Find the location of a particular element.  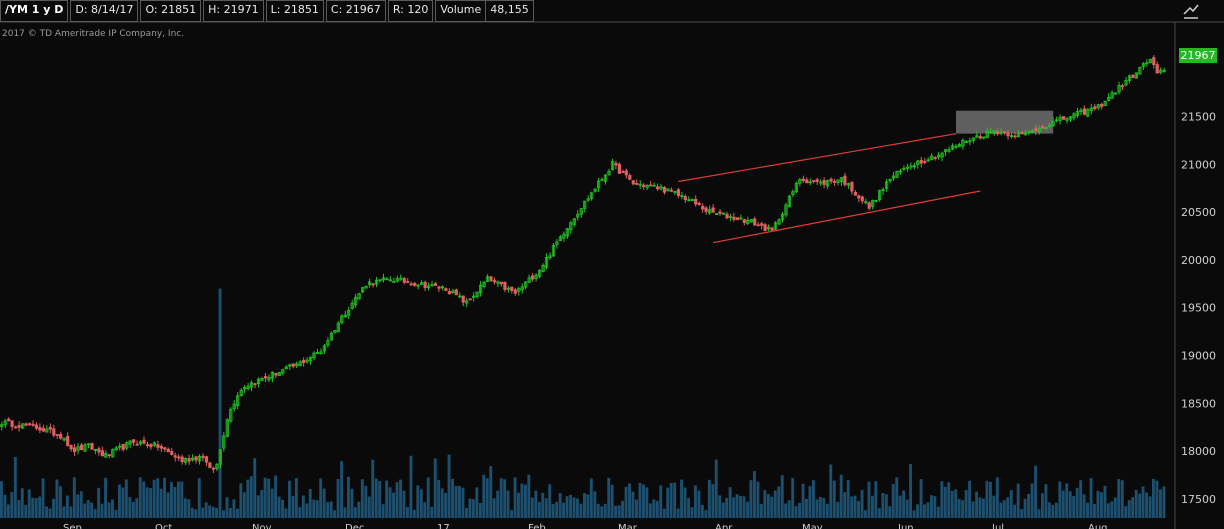

trendline-icon is located at coordinates (1191, 11).